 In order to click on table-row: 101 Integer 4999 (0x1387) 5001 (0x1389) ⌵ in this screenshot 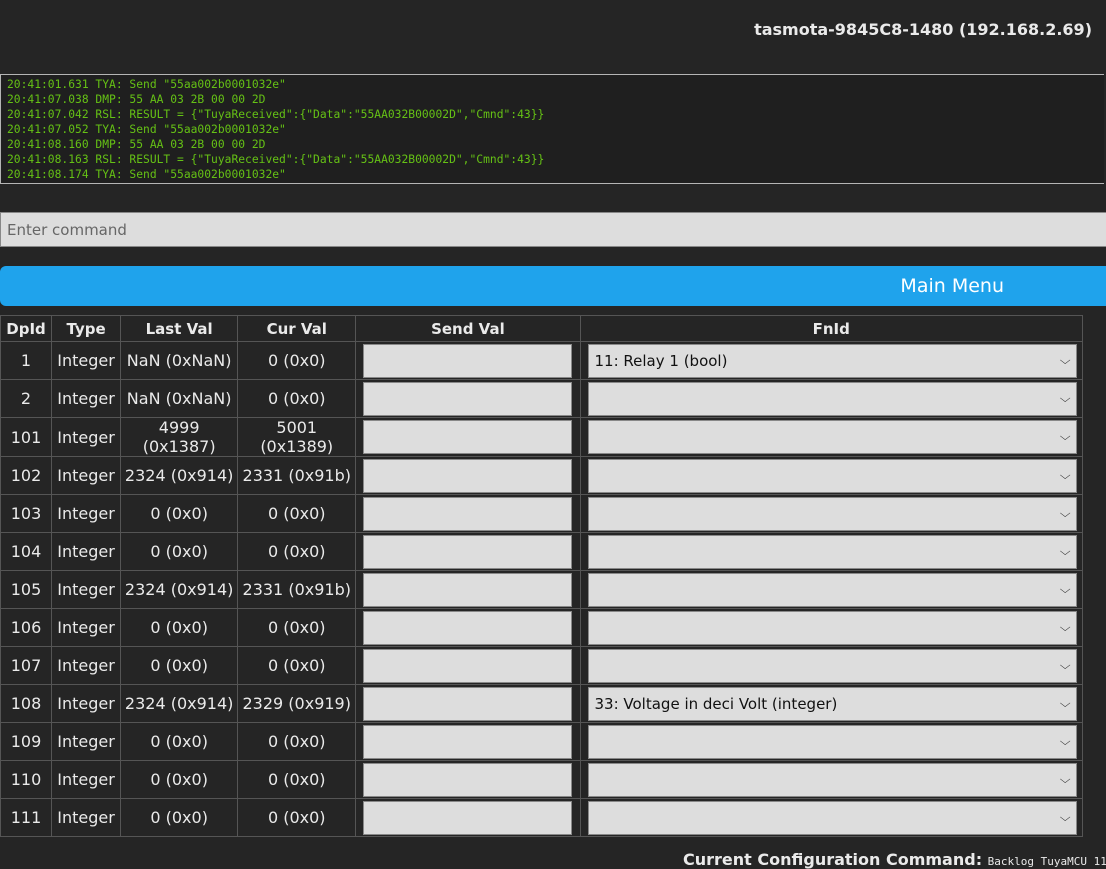, I will do `click(541, 437)`.